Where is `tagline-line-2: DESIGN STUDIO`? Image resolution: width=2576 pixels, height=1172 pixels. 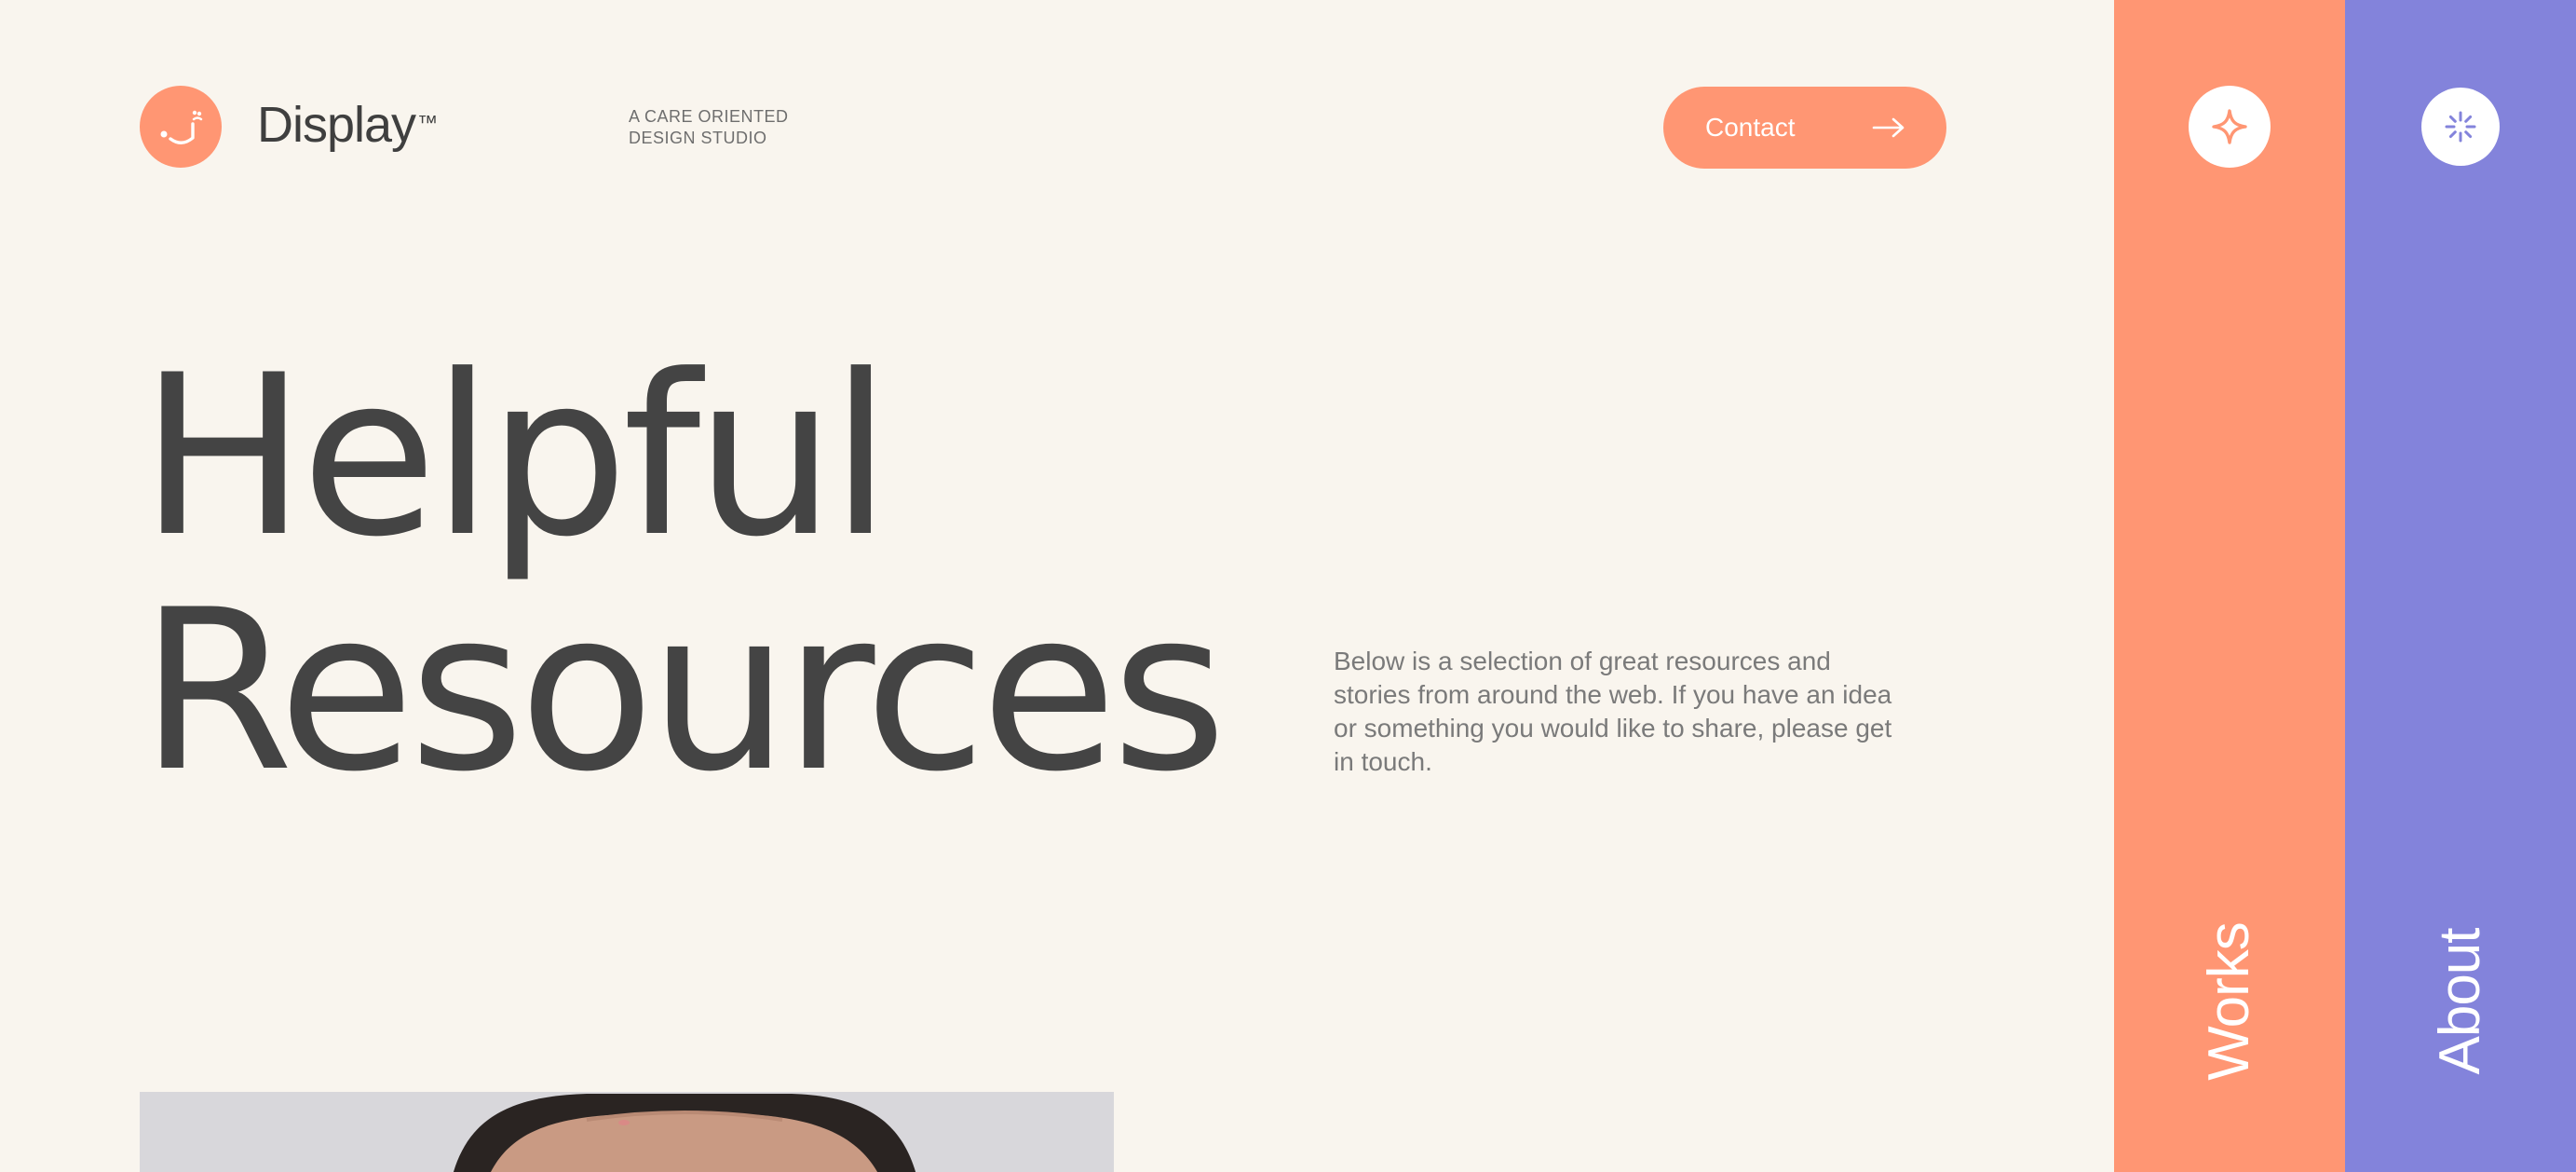
tagline-line-2: DESIGN STUDIO is located at coordinates (698, 138).